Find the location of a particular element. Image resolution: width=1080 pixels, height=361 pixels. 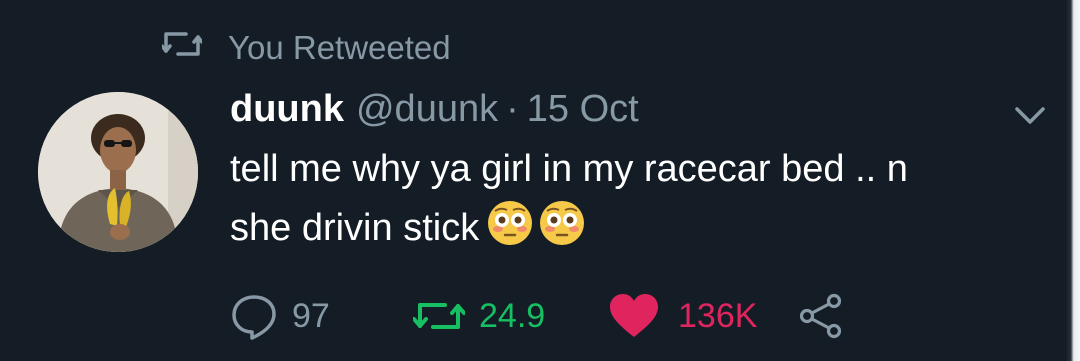

display-name: duunk is located at coordinates (287, 109).